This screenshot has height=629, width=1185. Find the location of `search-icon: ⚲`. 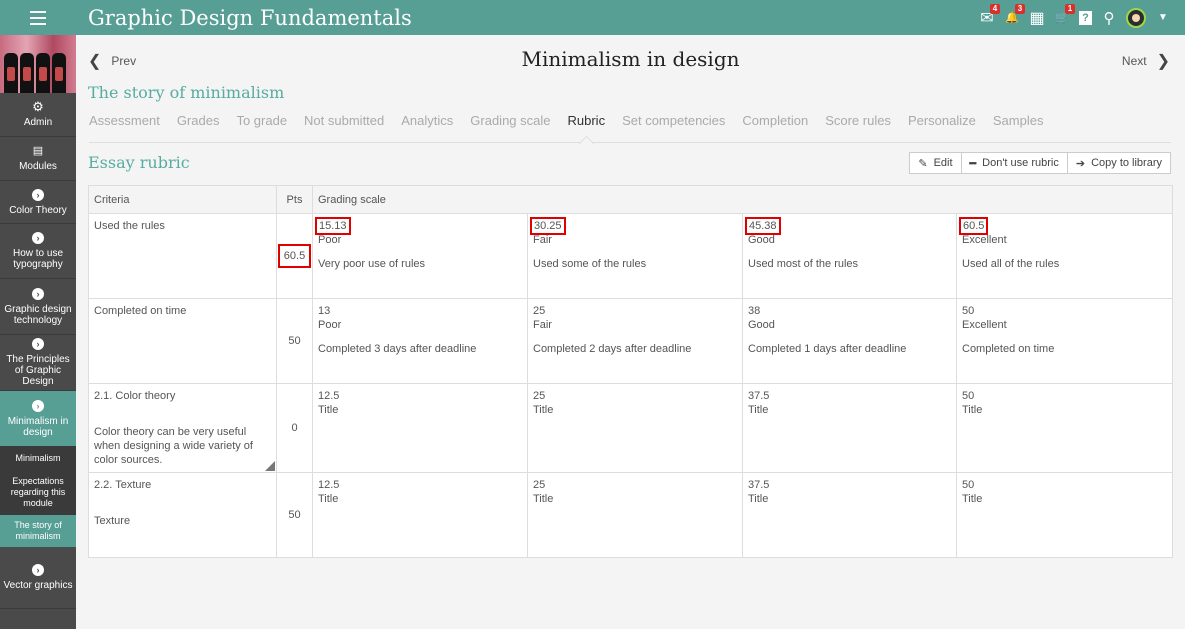

search-icon: ⚲ is located at coordinates (1109, 18).